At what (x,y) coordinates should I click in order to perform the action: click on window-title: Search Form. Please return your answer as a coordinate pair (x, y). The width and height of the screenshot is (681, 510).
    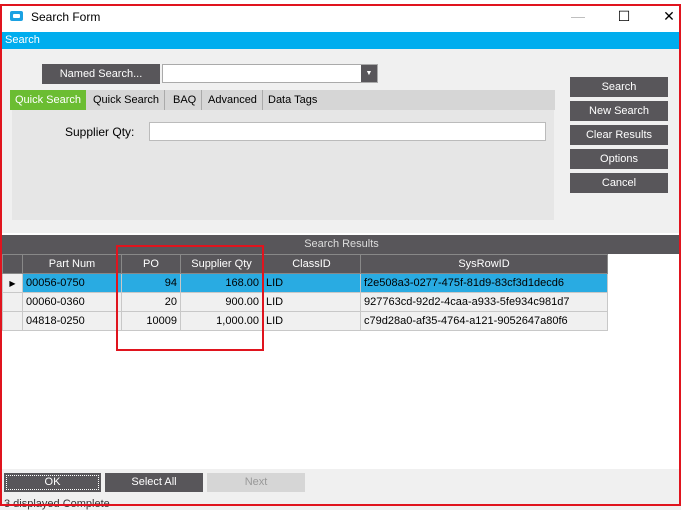
    Looking at the image, I should click on (66, 17).